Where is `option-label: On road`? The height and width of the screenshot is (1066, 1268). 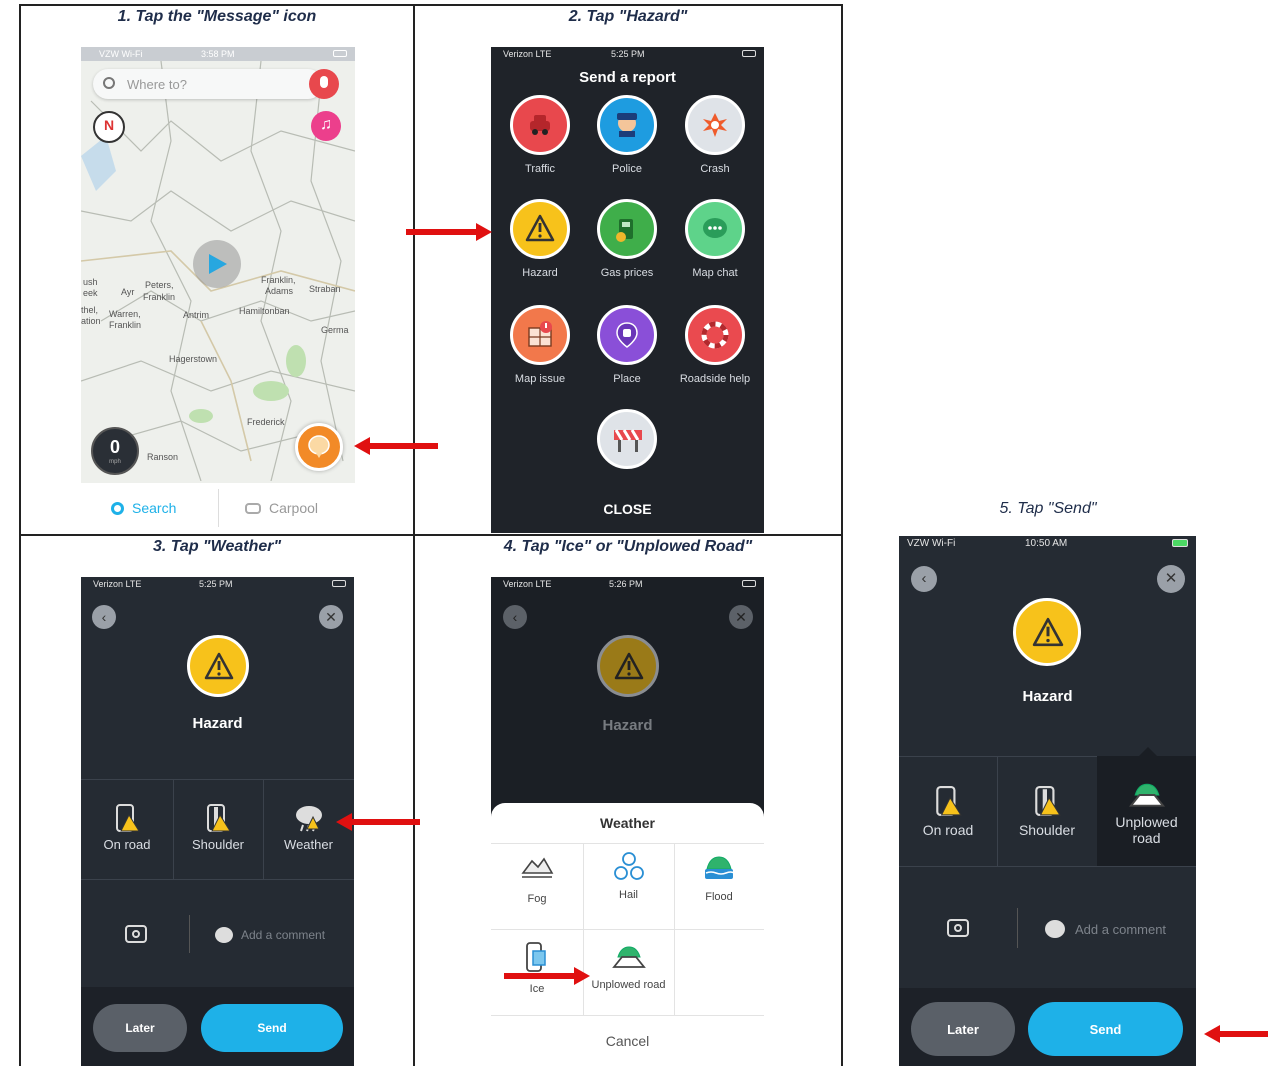 option-label: On road is located at coordinates (948, 830).